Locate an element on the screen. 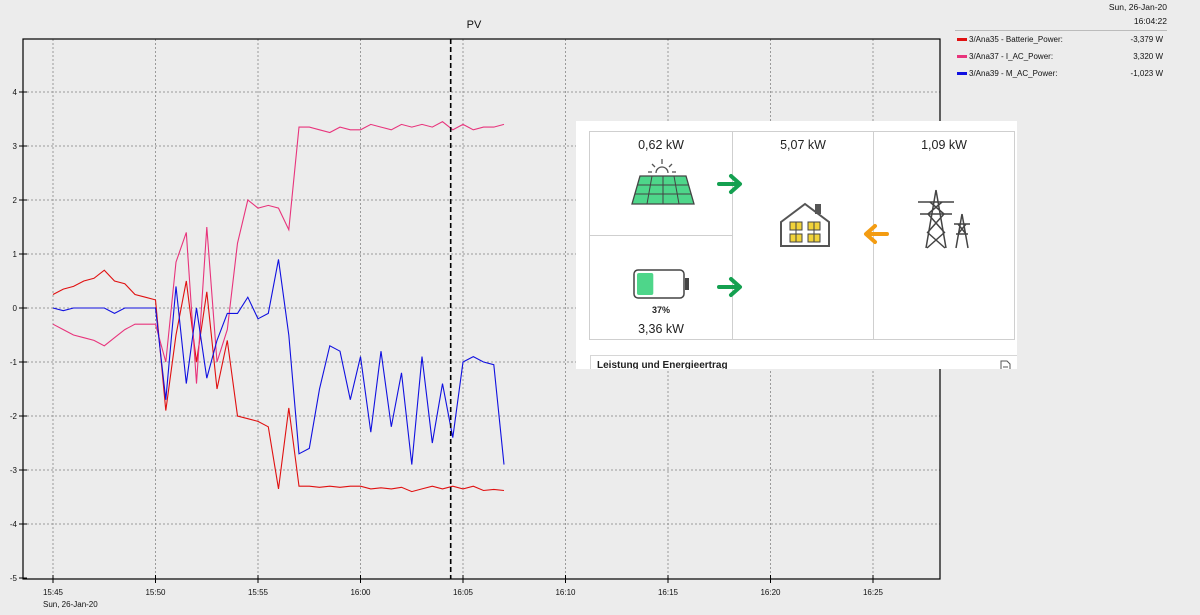 The height and width of the screenshot is (615, 1200). y-tick-label: 0 is located at coordinates (15, 308).